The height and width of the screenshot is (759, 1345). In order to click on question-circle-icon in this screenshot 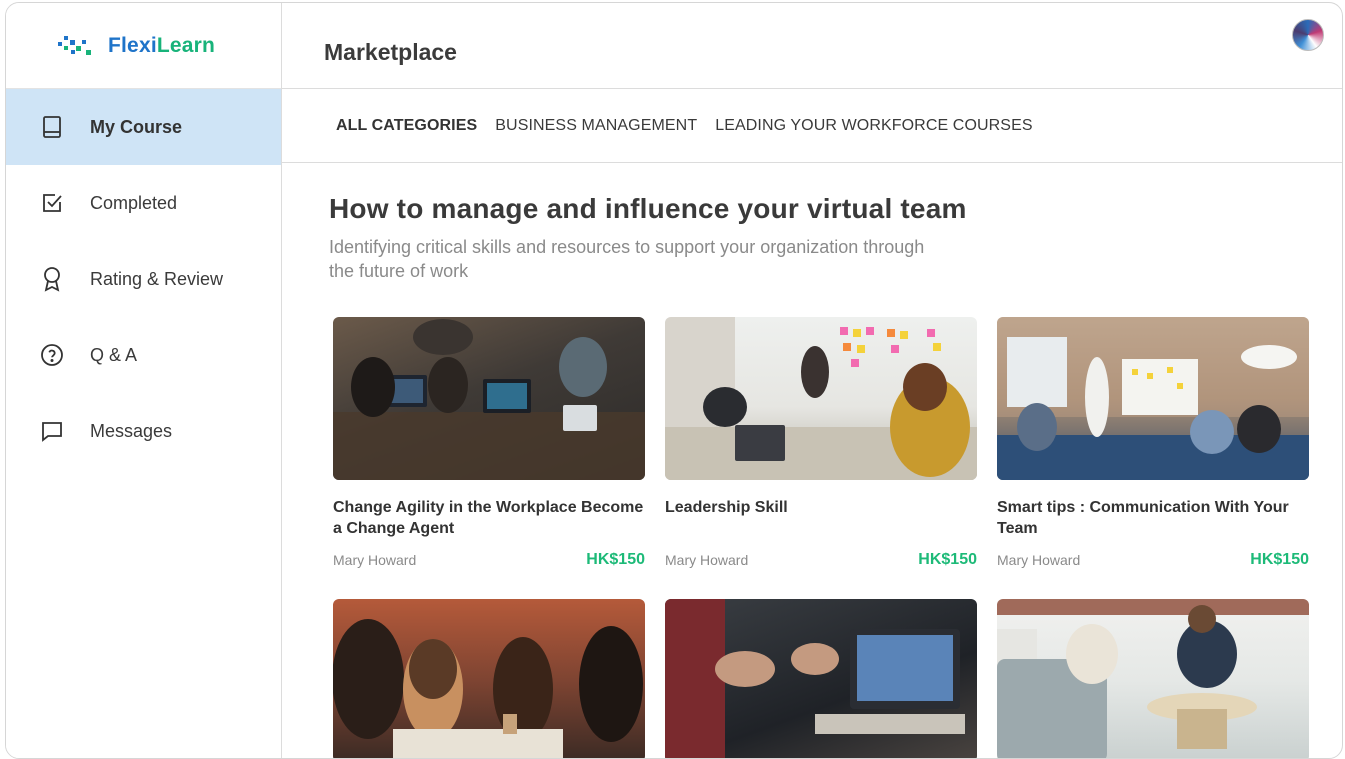, I will do `click(52, 355)`.